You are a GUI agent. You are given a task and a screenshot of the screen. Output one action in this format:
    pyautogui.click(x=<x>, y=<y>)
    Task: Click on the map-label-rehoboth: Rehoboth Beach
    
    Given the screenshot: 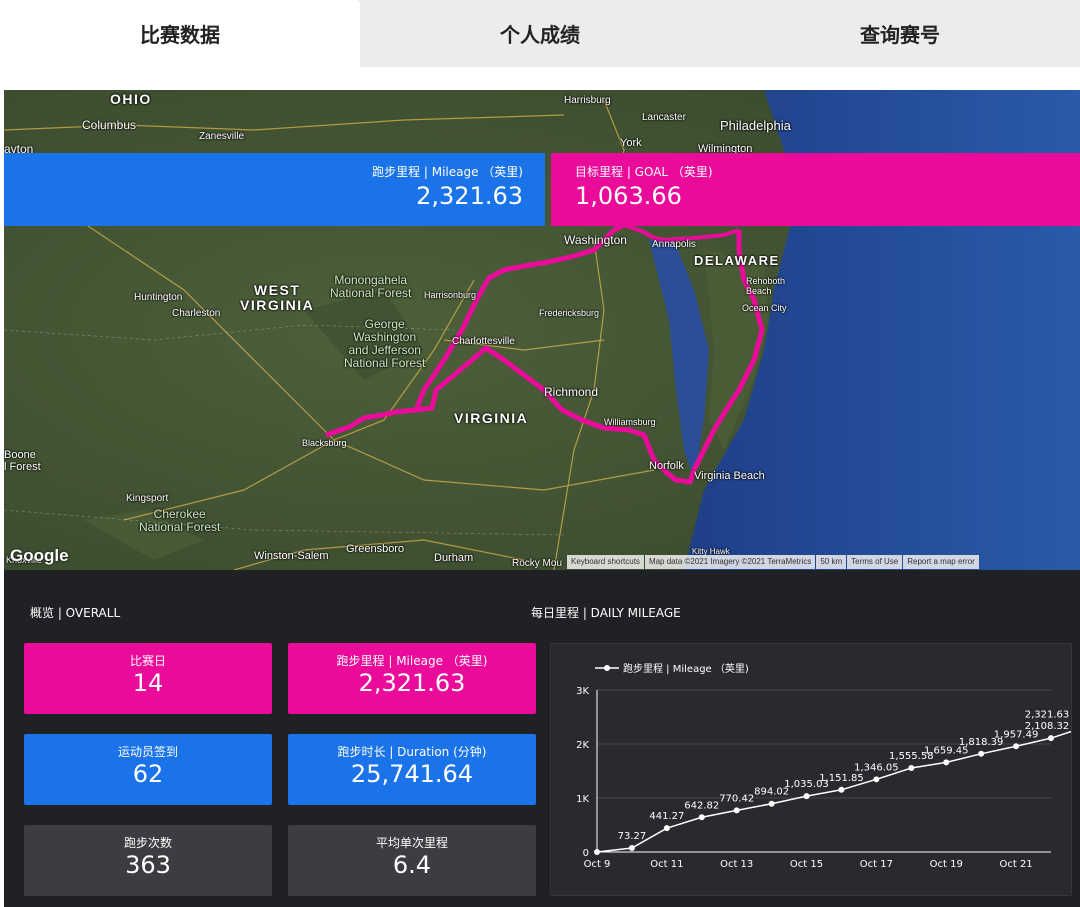 What is the action you would take?
    pyautogui.click(x=766, y=286)
    